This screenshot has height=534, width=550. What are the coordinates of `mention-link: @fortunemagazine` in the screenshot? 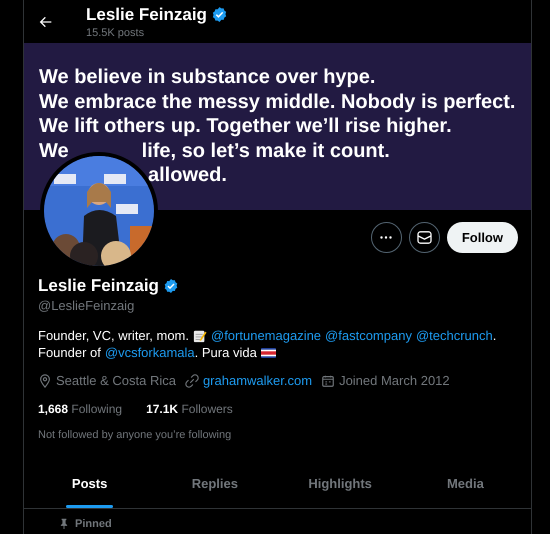 It's located at (266, 335).